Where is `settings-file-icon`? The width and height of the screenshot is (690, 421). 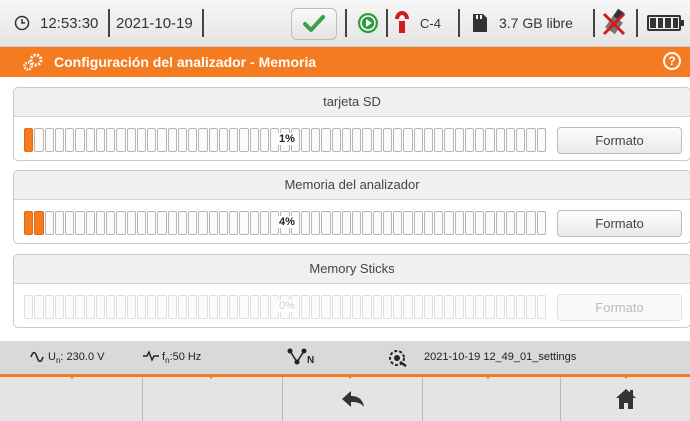
settings-file-icon is located at coordinates (398, 359).